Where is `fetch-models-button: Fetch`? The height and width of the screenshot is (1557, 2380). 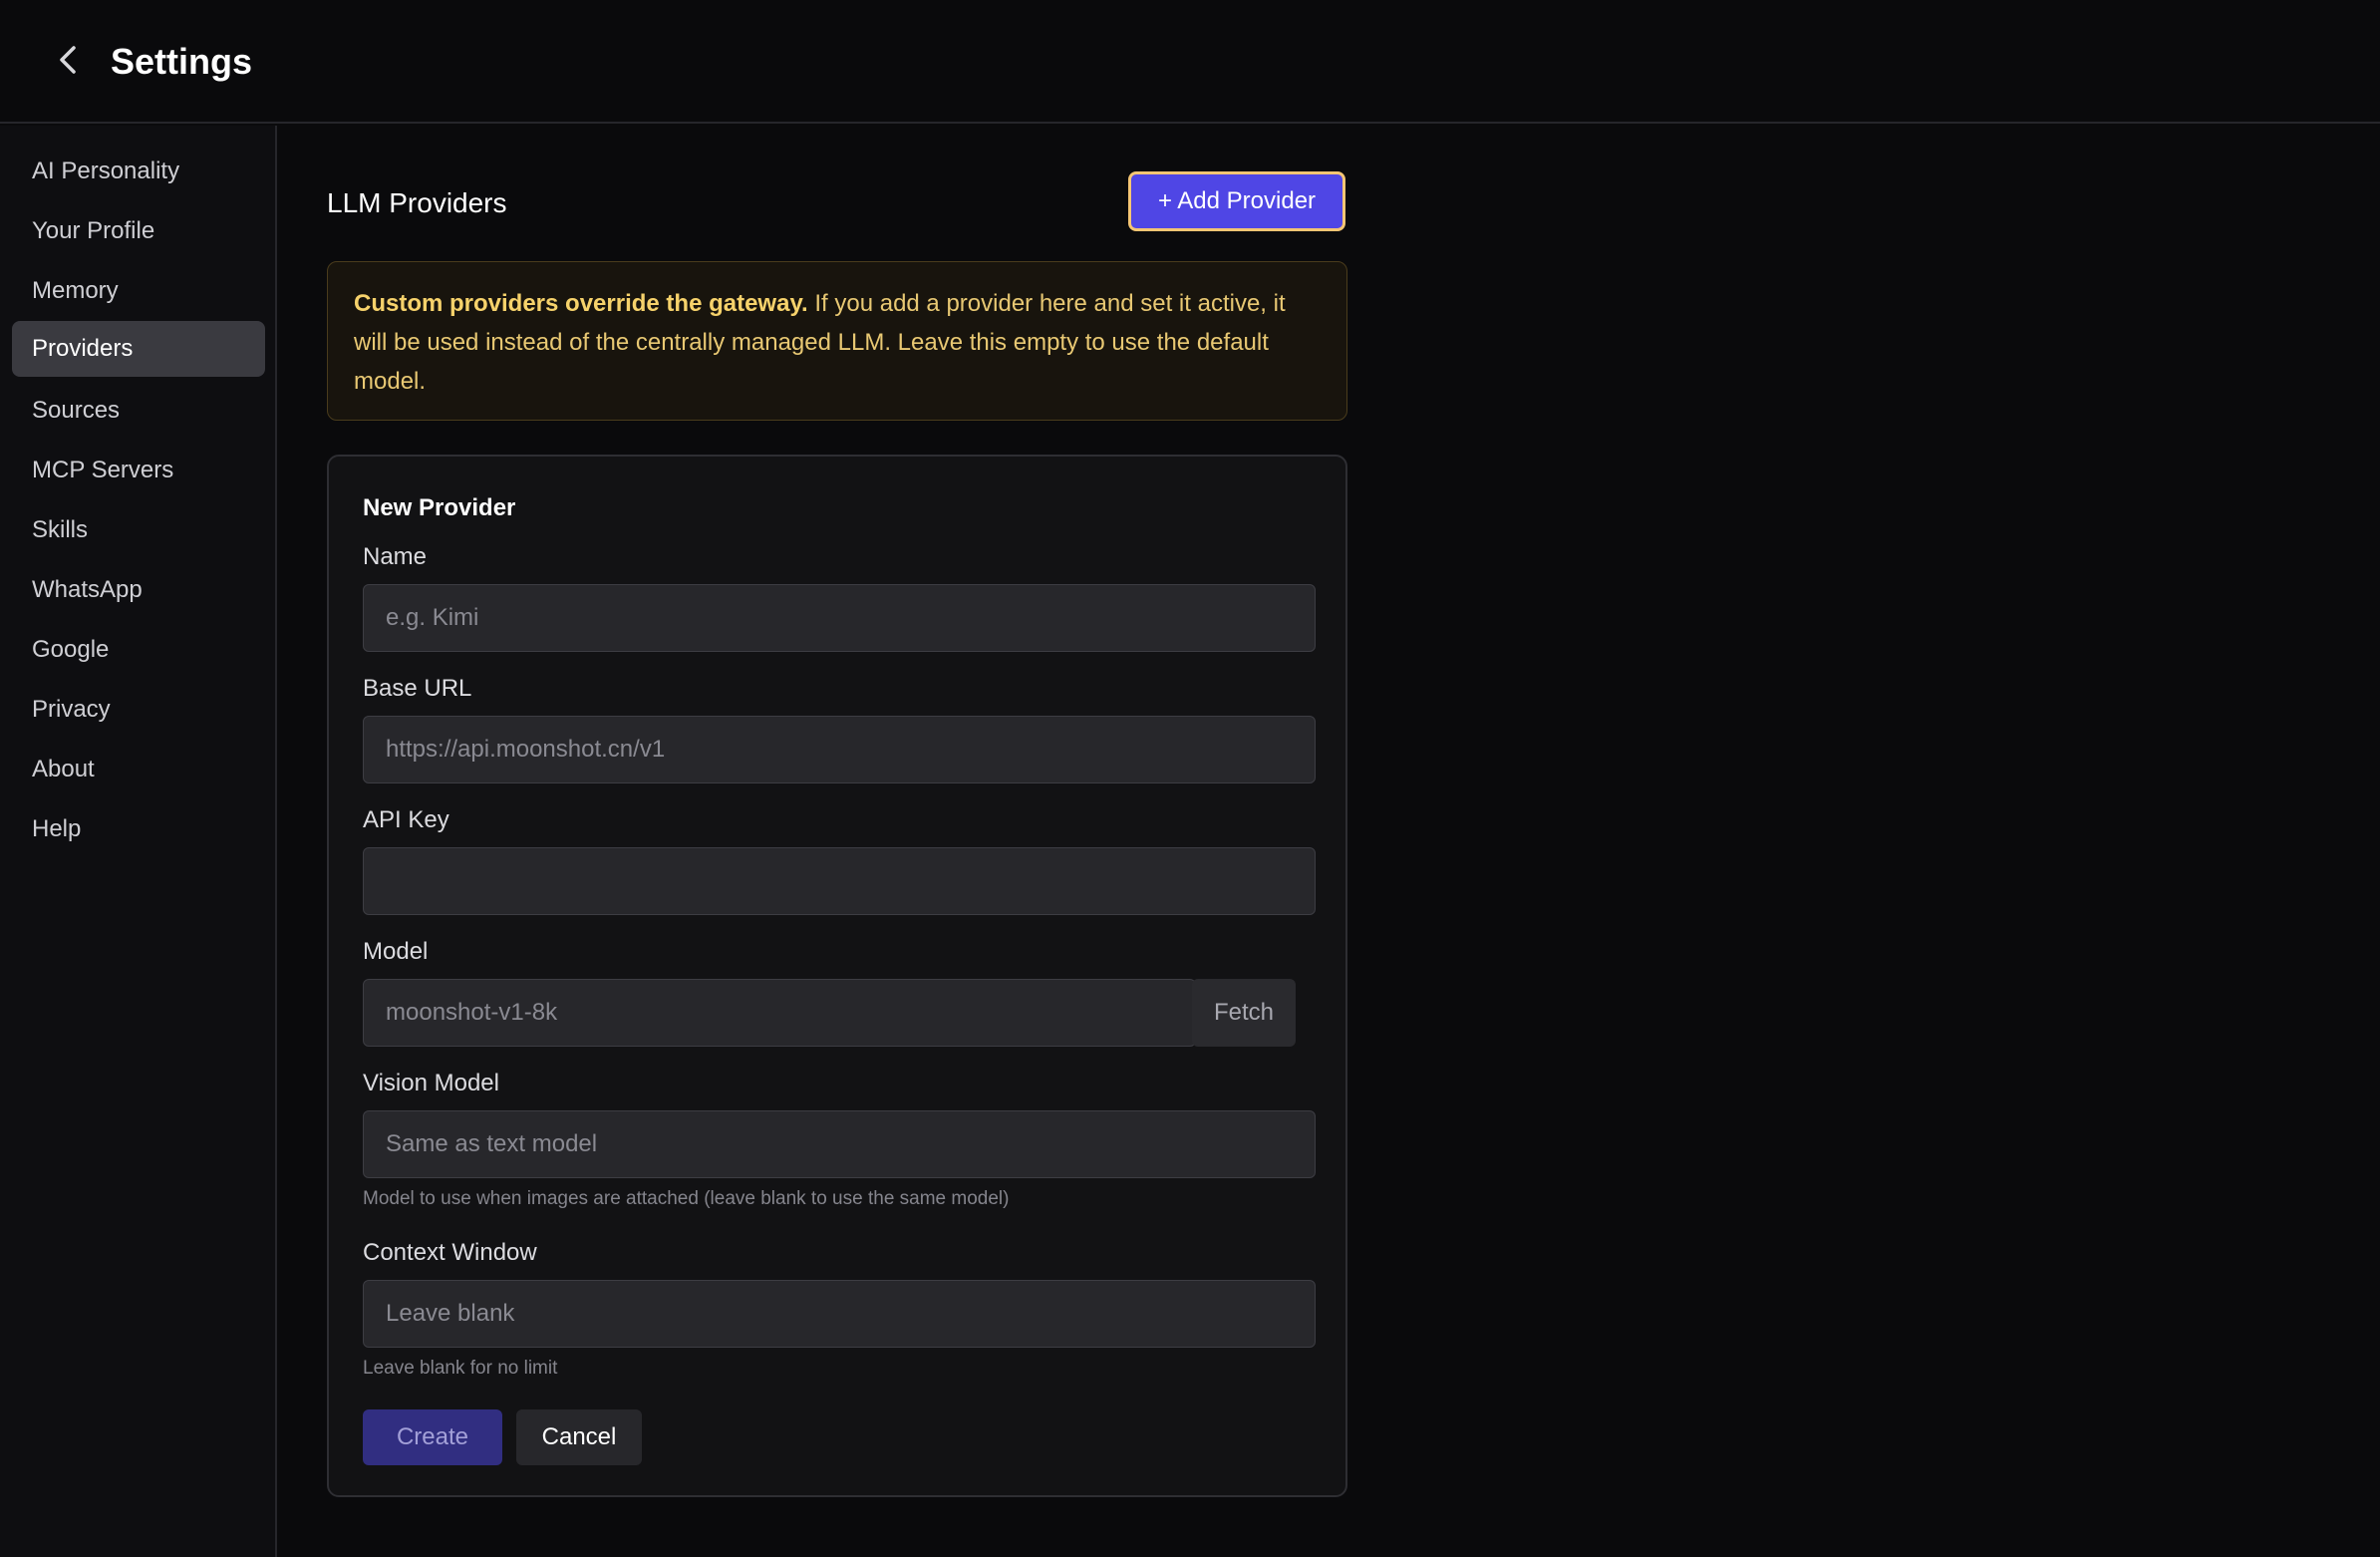
fetch-models-button: Fetch is located at coordinates (1244, 1013).